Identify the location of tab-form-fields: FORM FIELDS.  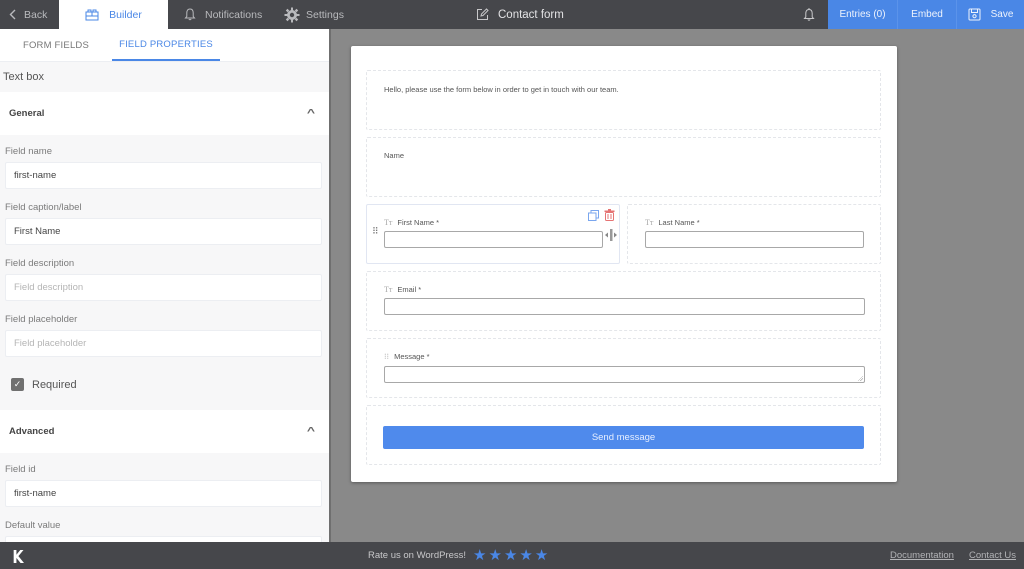
(56, 45).